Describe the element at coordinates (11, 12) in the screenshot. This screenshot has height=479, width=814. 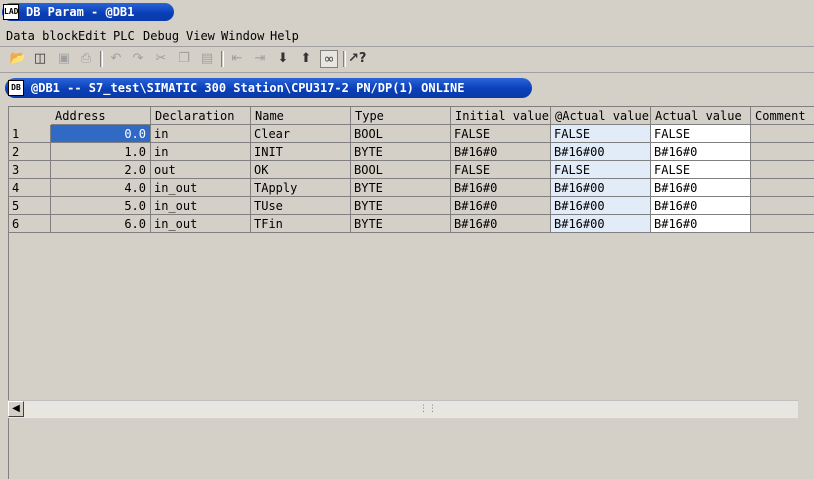
I see `app-icon: LAD` at that location.